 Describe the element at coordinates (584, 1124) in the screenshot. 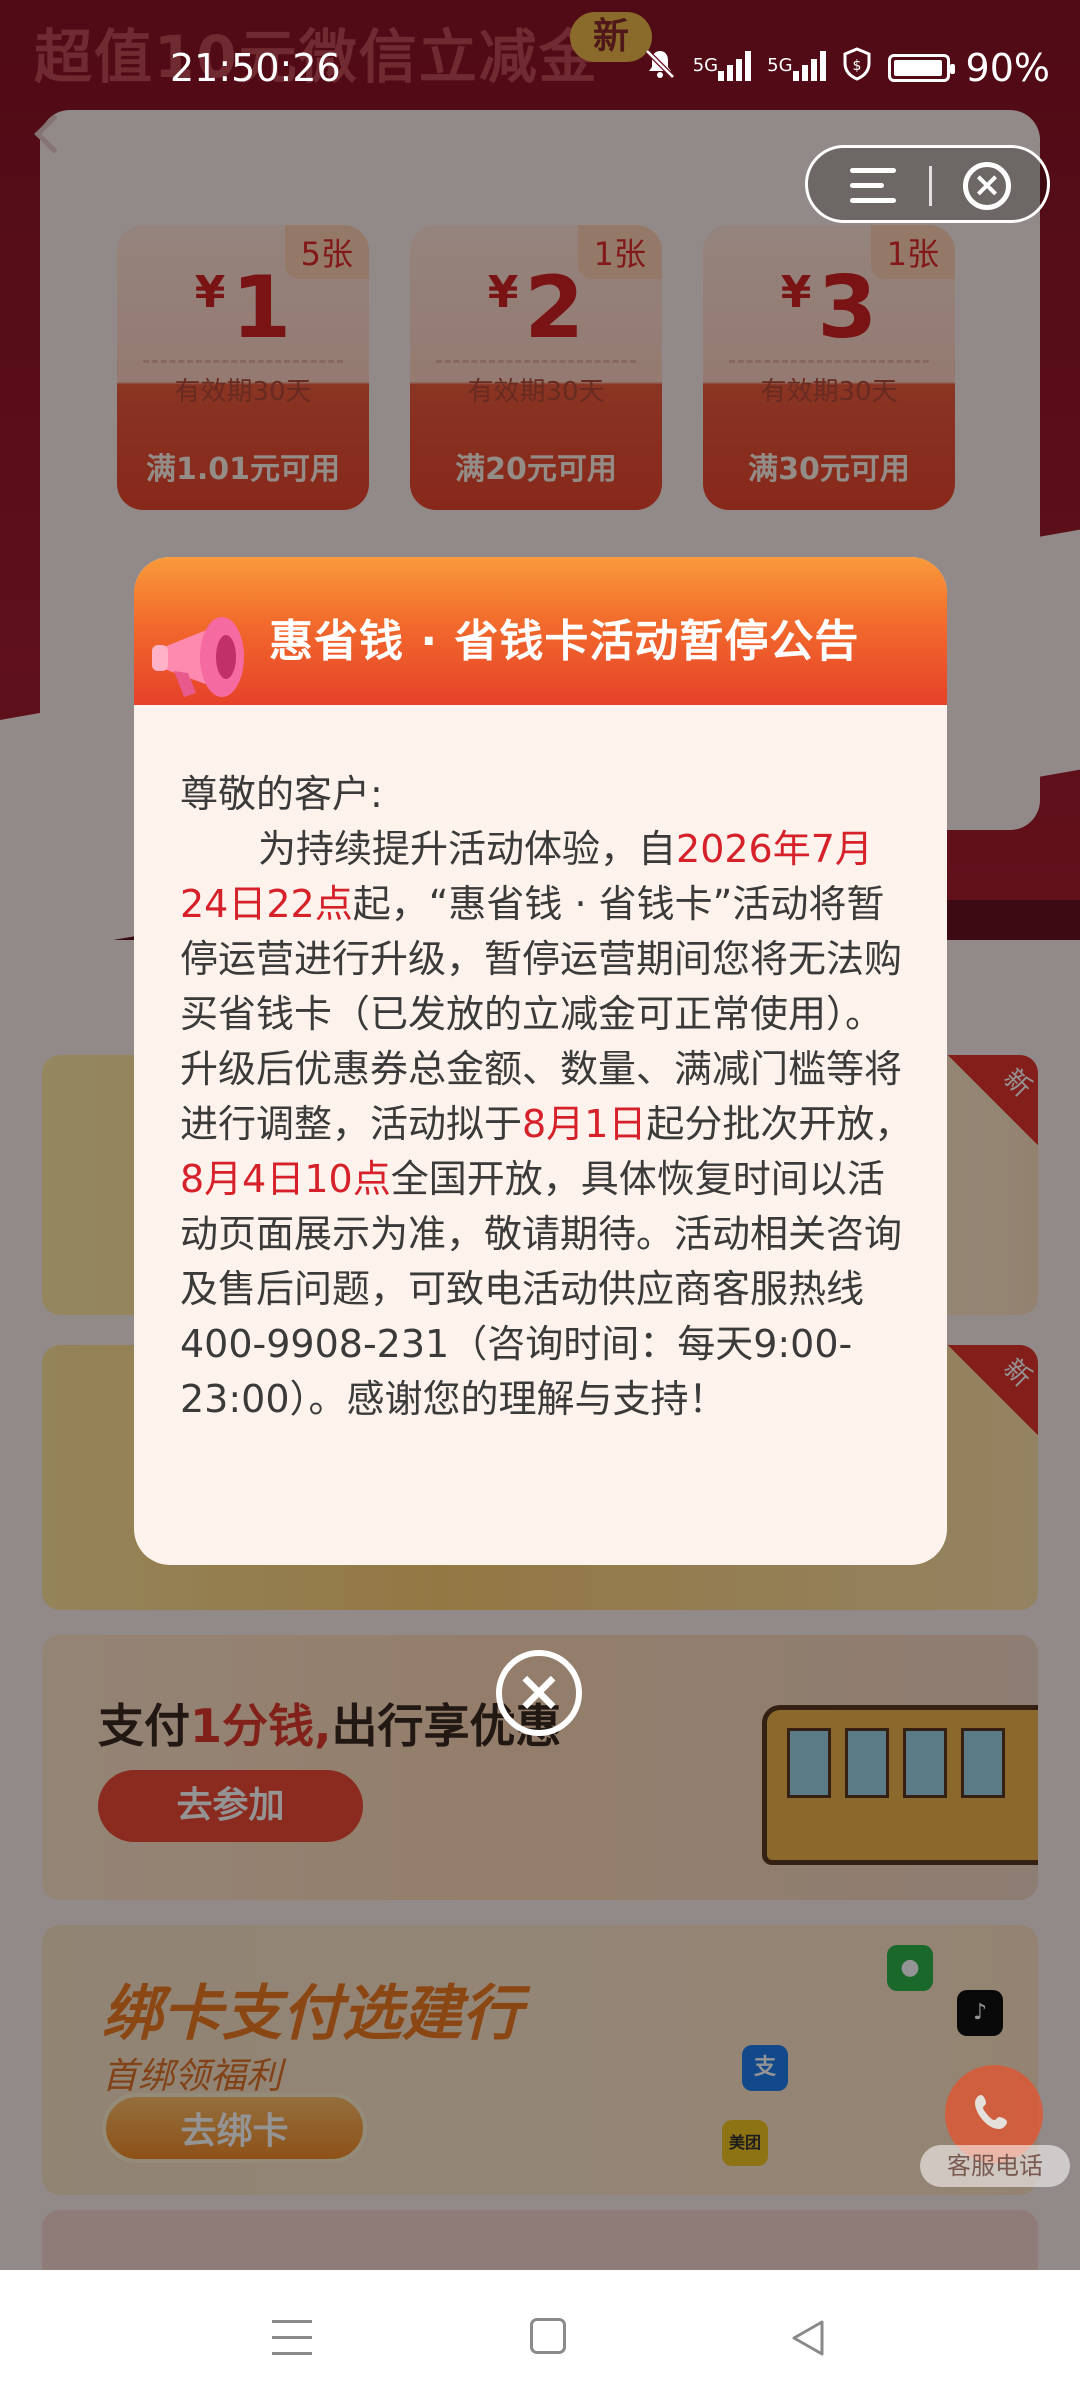

I see `dialog-highlight-date: 8月1日` at that location.